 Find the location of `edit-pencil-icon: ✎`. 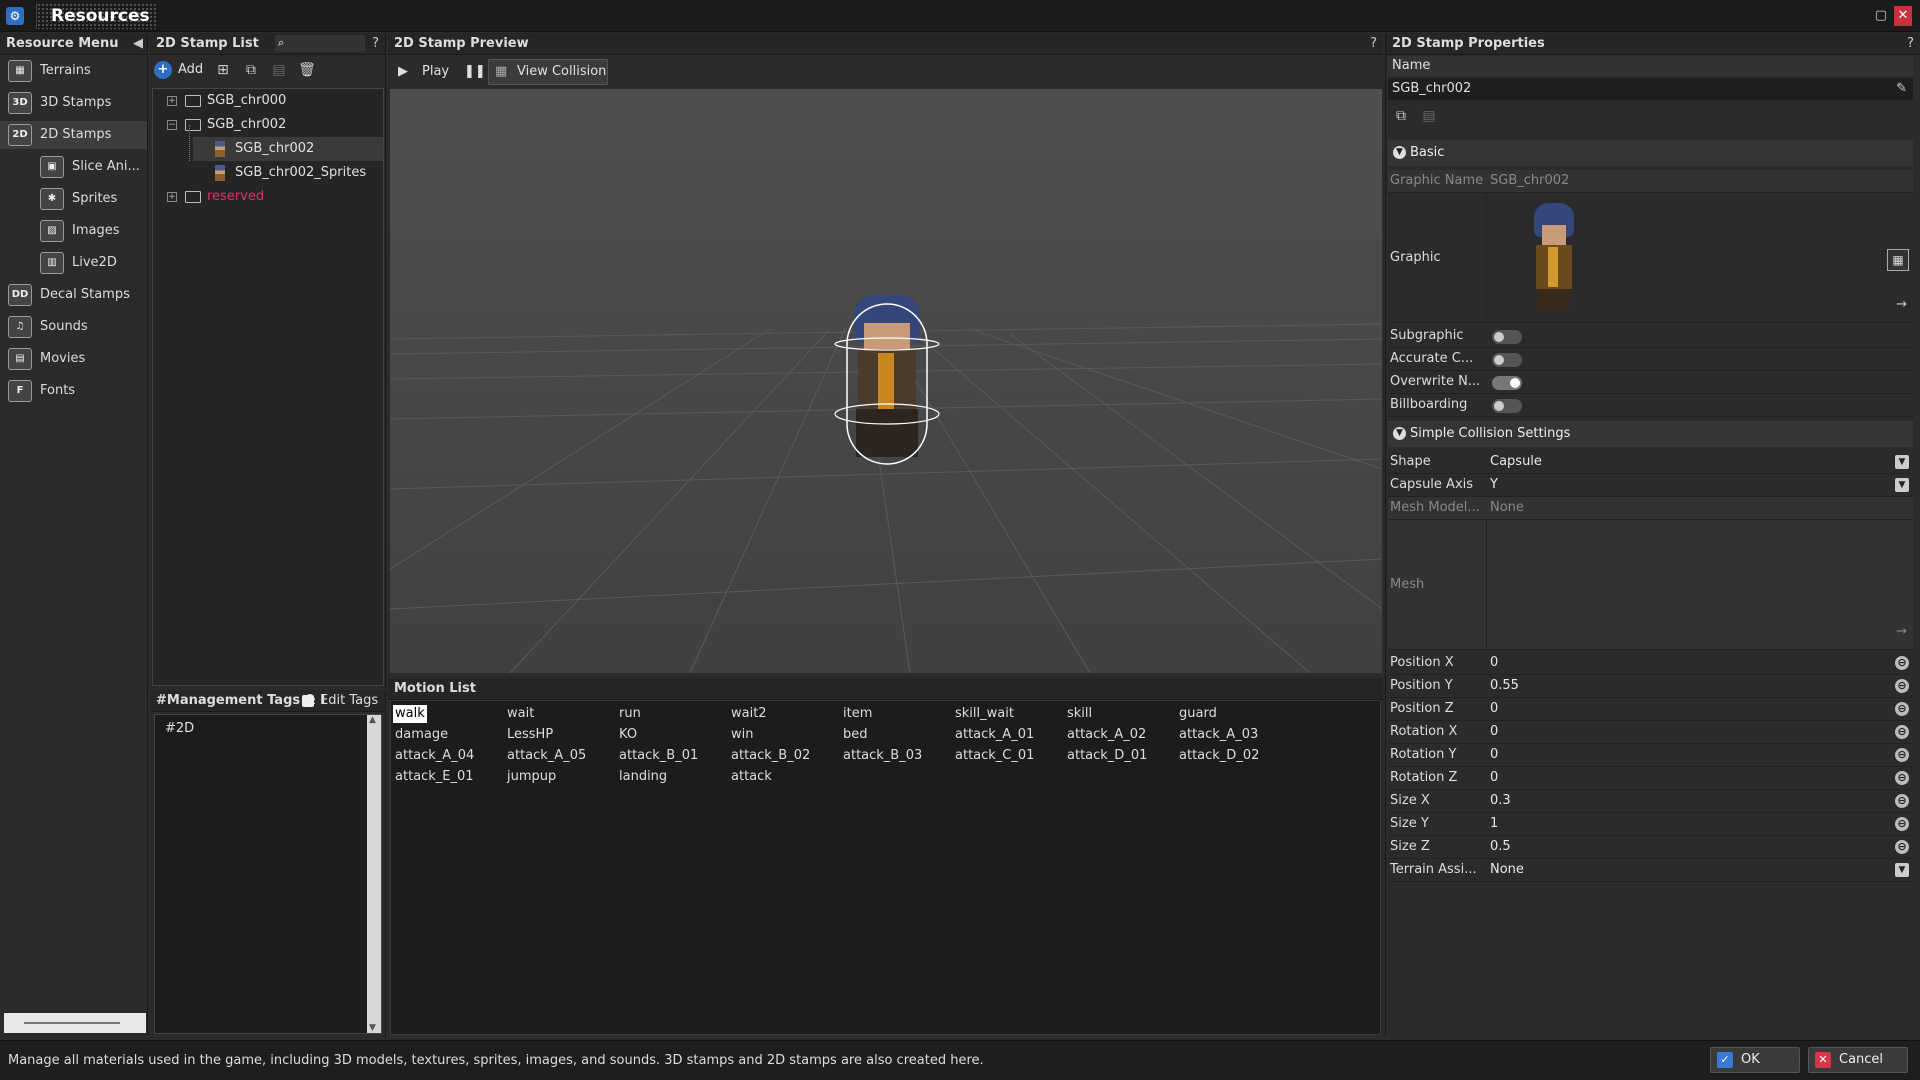

edit-pencil-icon: ✎ is located at coordinates (1901, 89).